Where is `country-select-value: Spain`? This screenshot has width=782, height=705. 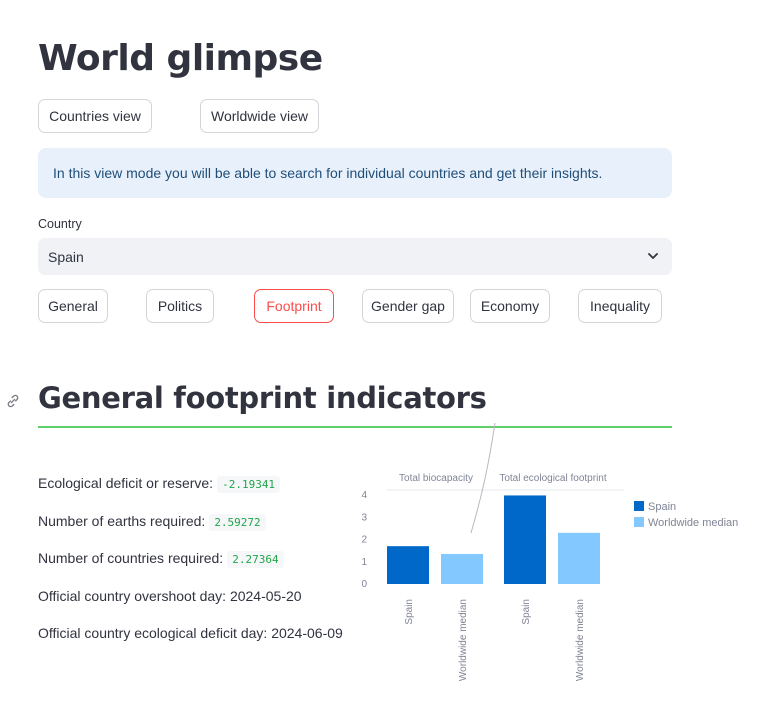 country-select-value: Spain is located at coordinates (66, 256).